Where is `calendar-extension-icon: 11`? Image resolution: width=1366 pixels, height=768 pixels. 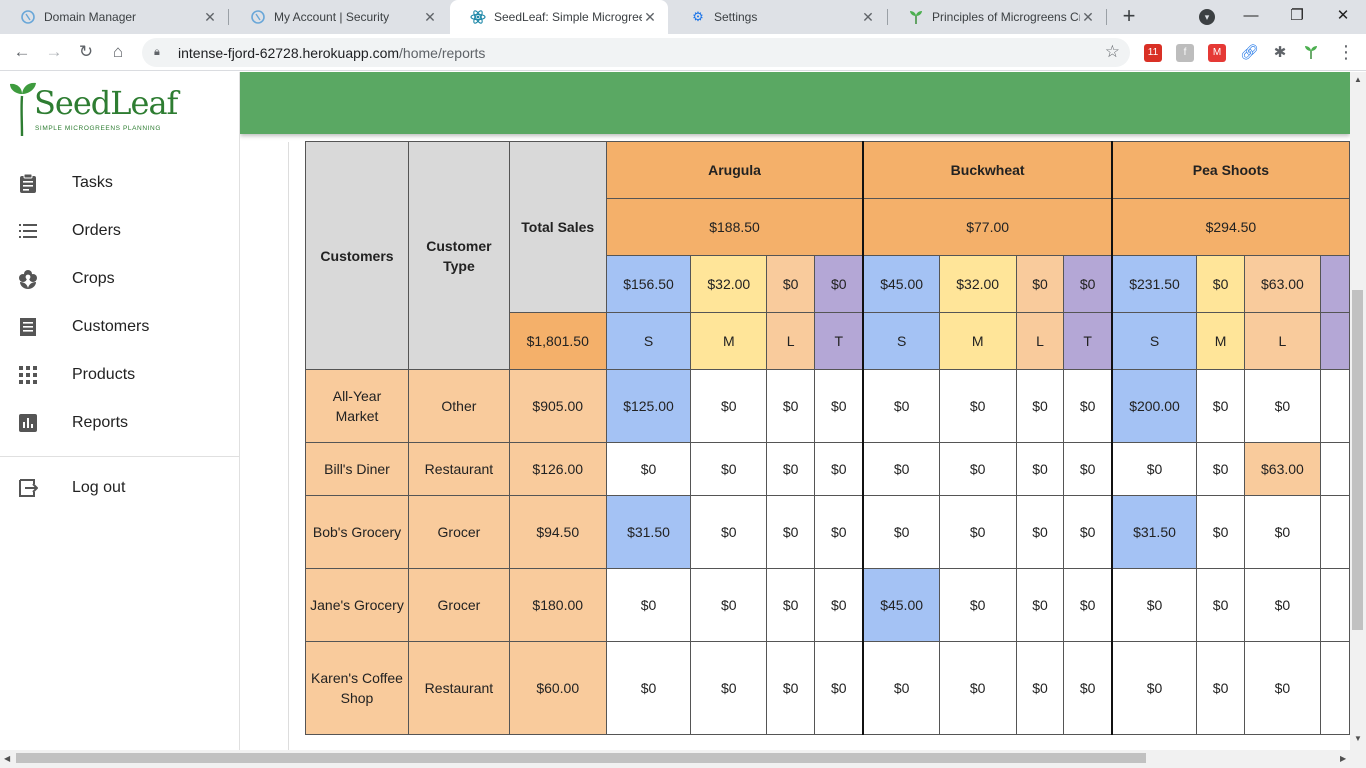 calendar-extension-icon: 11 is located at coordinates (1153, 53).